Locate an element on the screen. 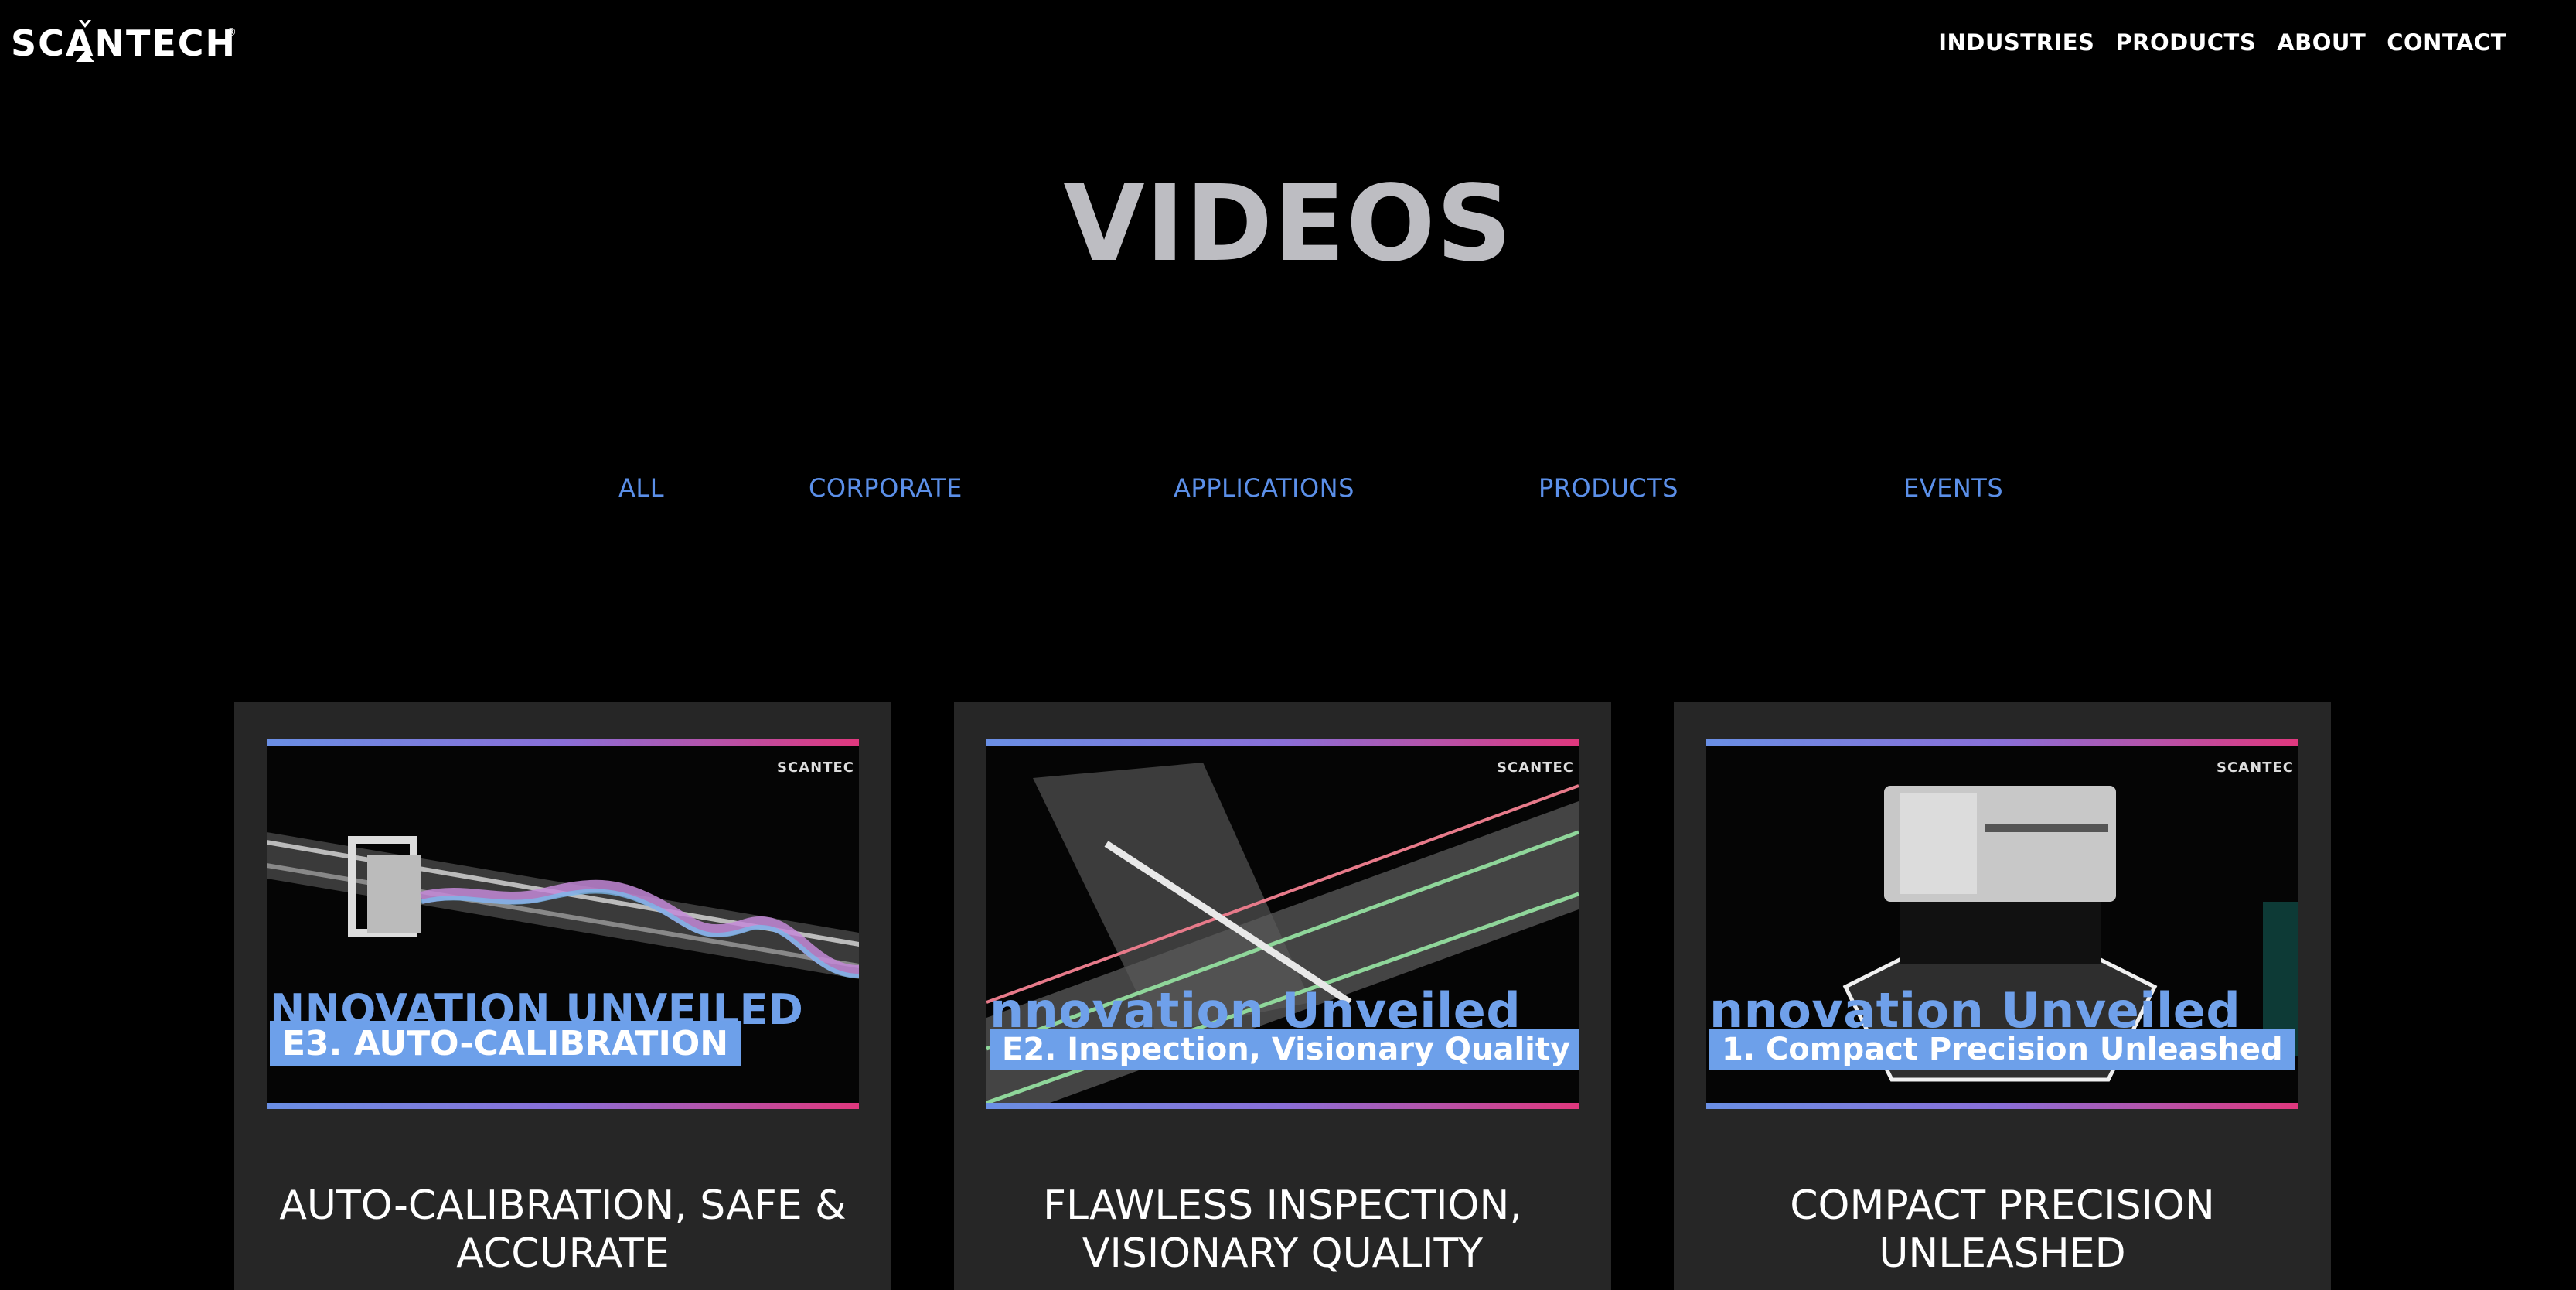  logo-graphic: SCANTECH ® is located at coordinates (124, 42).